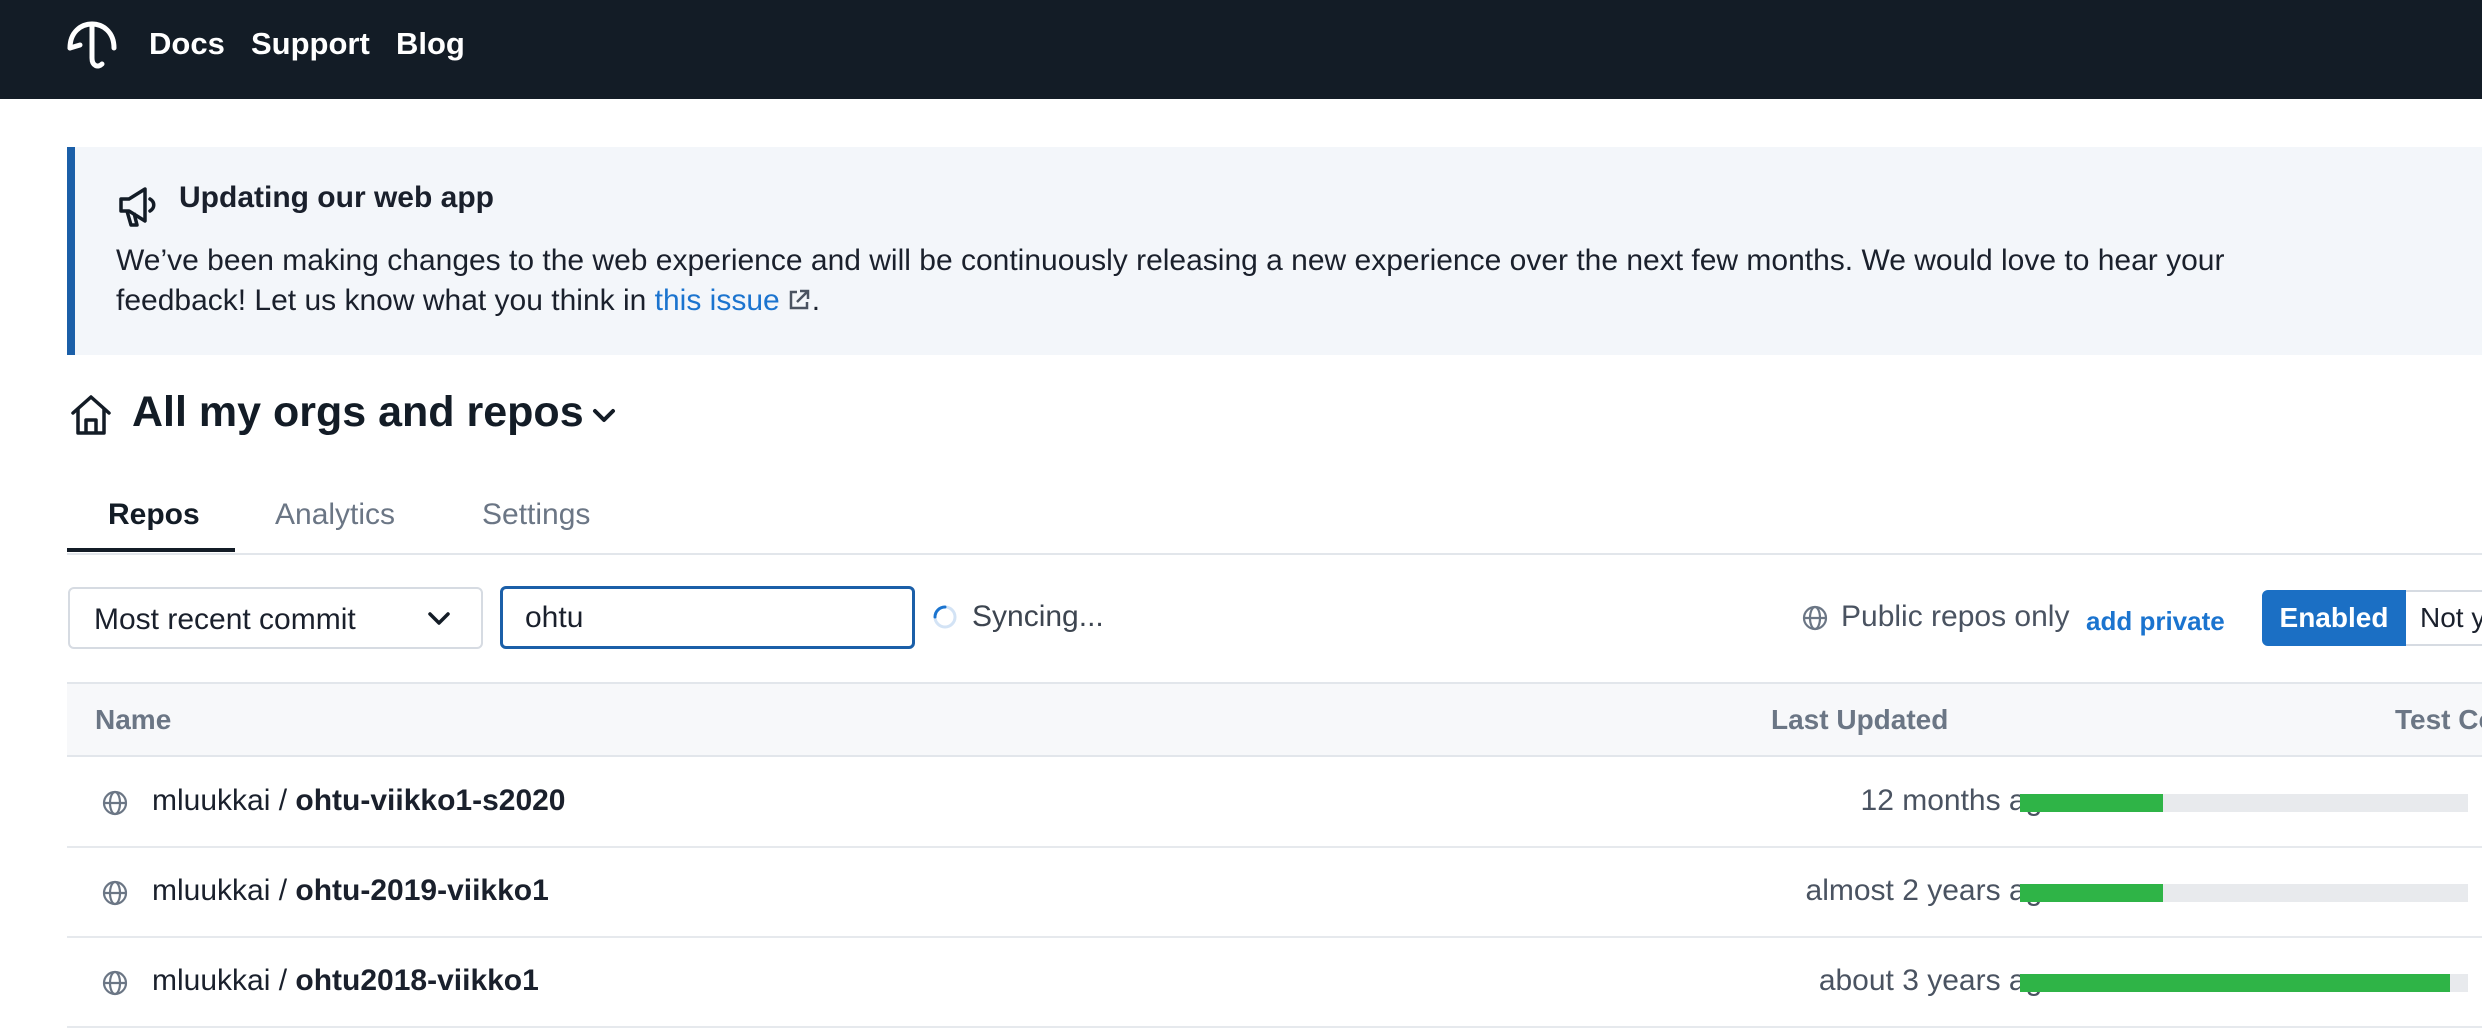  I want to click on repo-search-input, so click(707, 617).